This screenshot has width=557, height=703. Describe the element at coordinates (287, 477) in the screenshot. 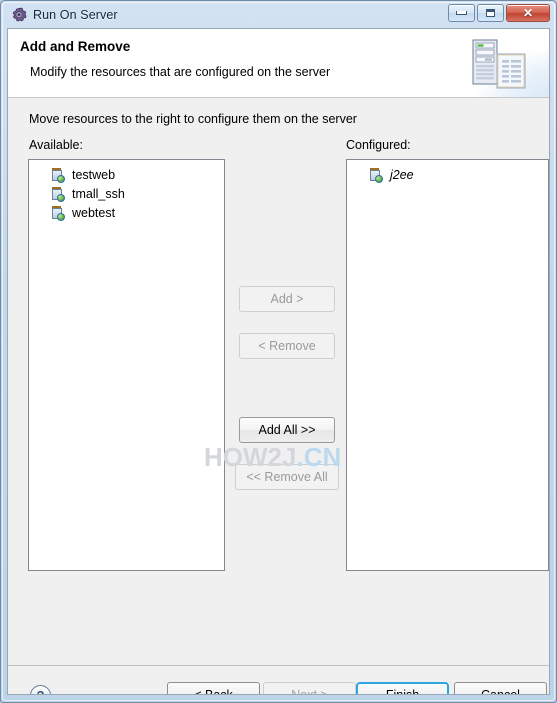

I see `remove-all-button: << Remove All` at that location.